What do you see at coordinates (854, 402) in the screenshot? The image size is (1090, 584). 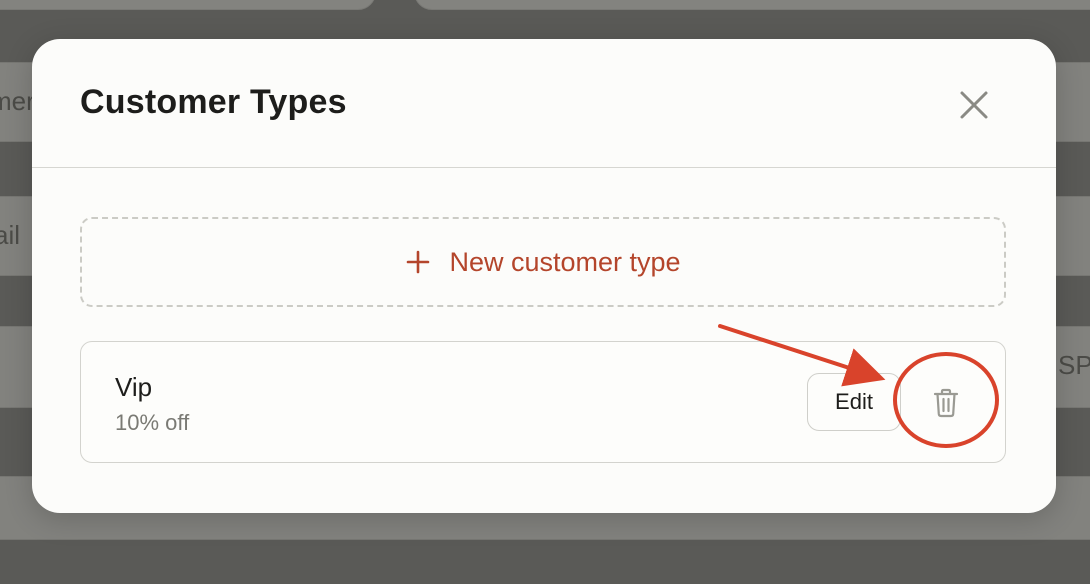 I see `edit-button: Edit` at bounding box center [854, 402].